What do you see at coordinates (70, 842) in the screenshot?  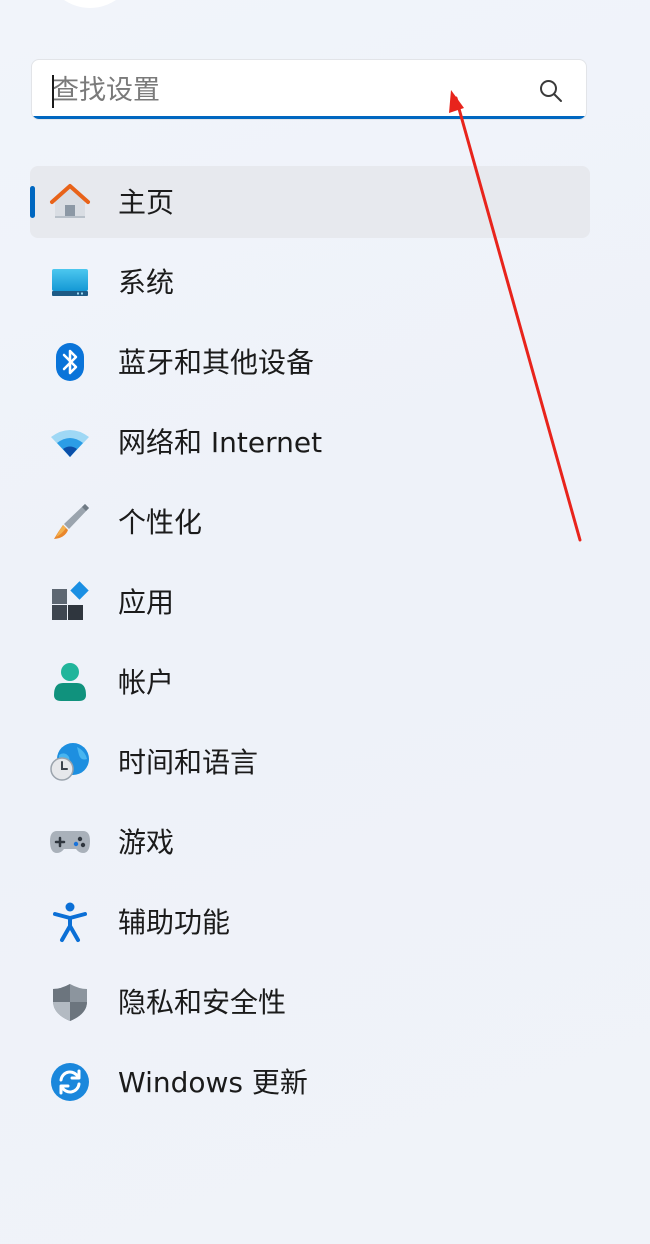 I see `gamepad-icon` at bounding box center [70, 842].